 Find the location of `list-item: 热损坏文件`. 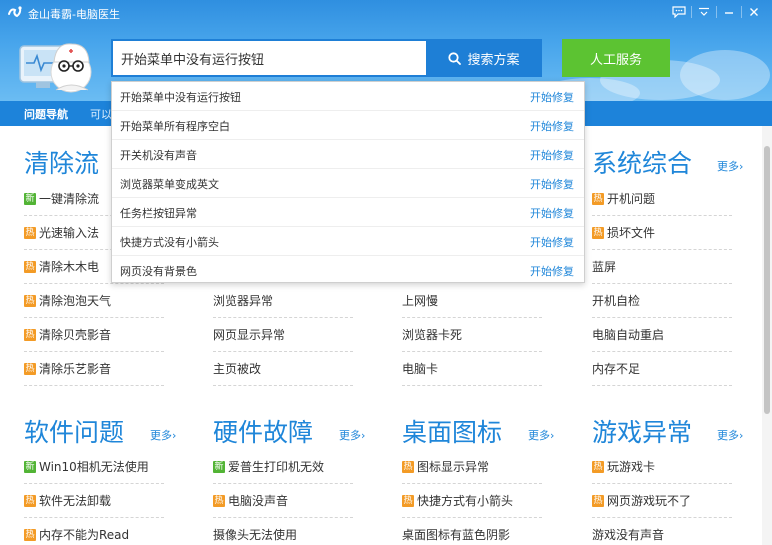

list-item: 热损坏文件 is located at coordinates (662, 233).